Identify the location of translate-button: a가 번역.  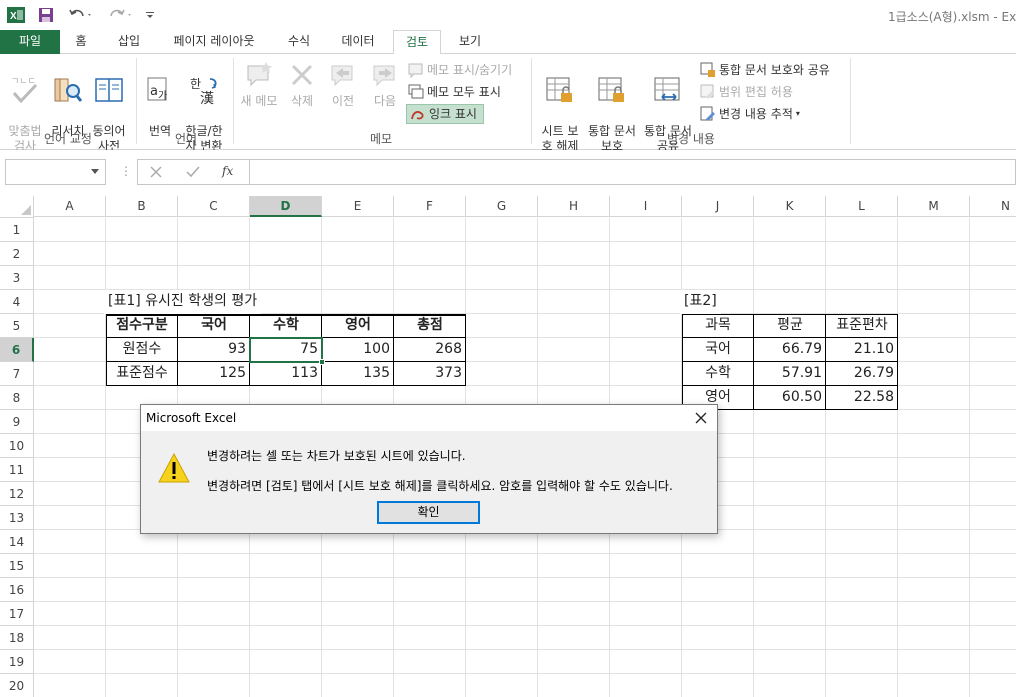
(160, 99).